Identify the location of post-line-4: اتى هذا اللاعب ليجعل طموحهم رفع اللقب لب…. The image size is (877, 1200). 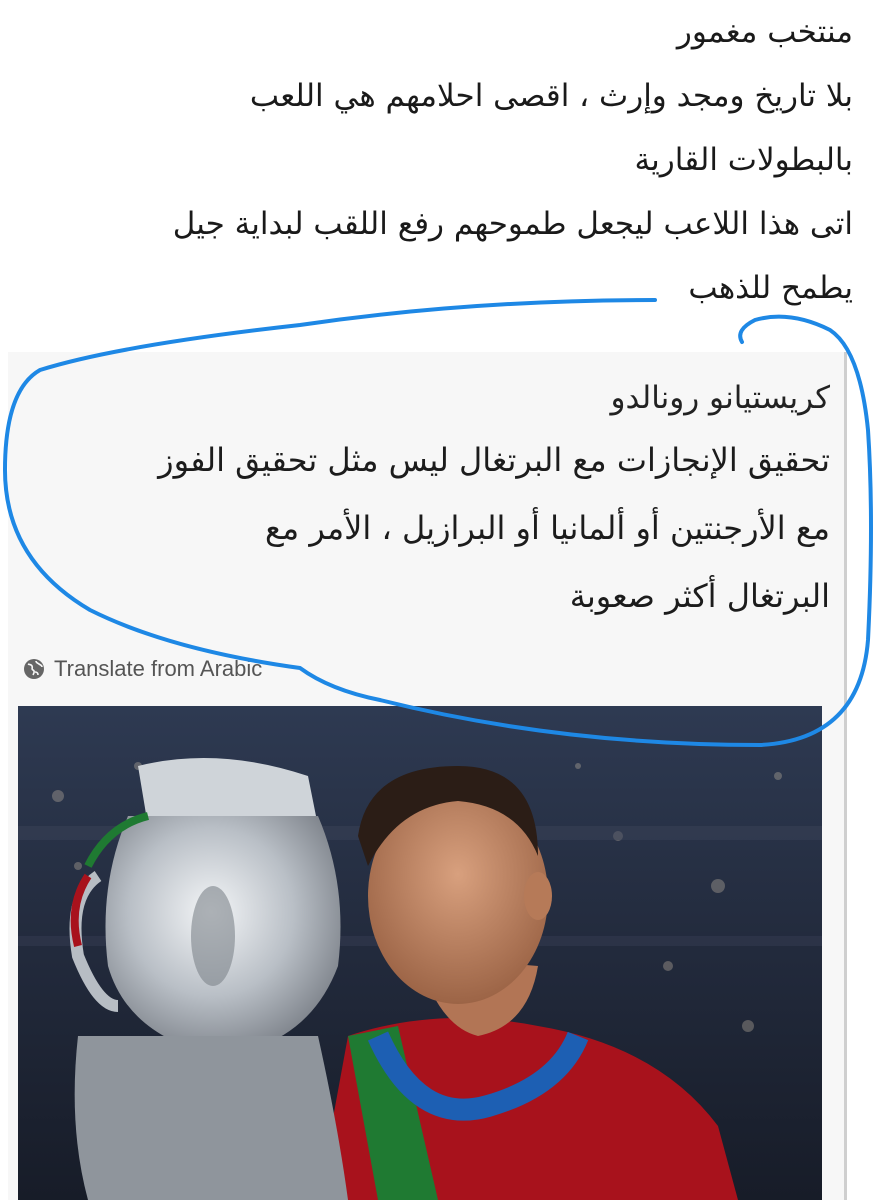
(512, 224).